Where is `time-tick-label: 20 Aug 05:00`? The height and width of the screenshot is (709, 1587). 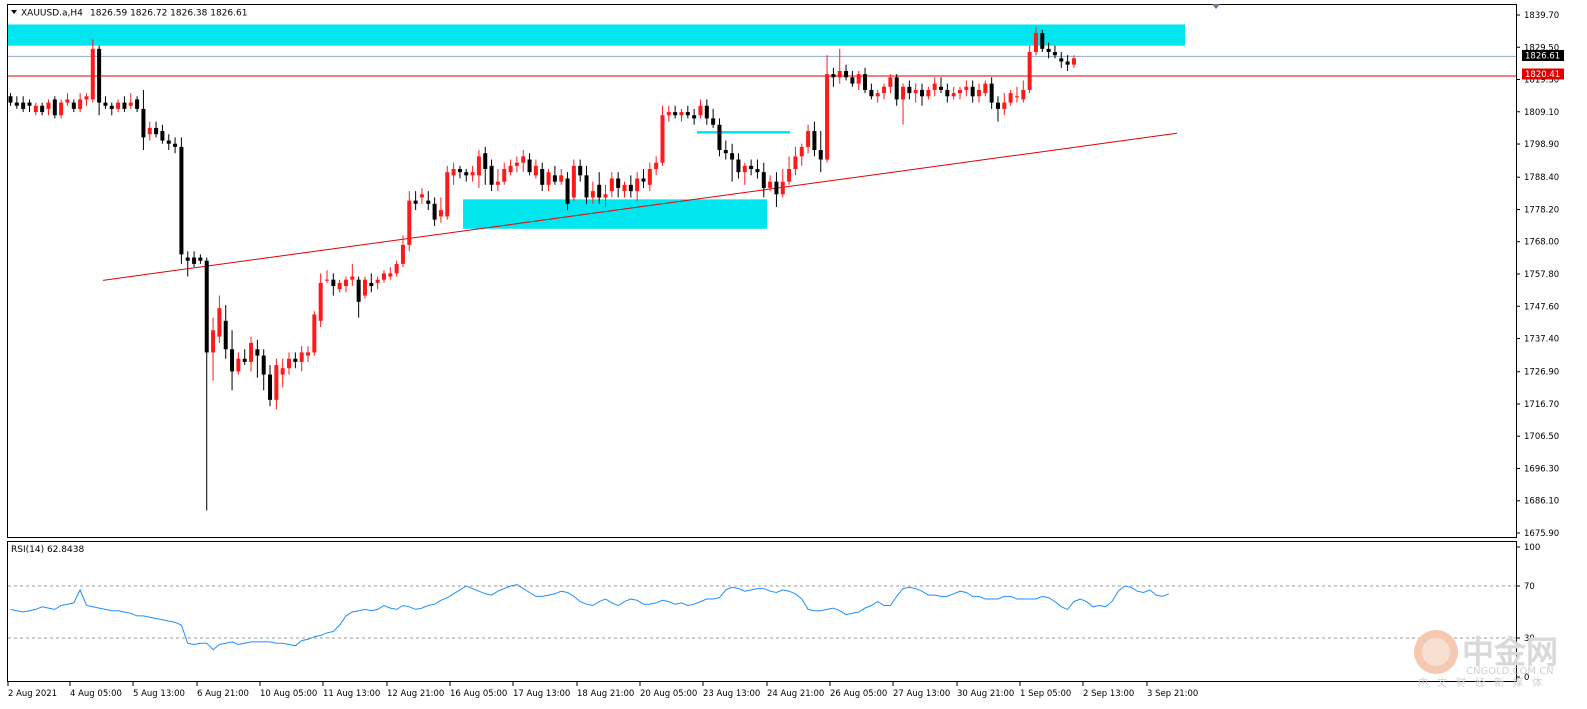
time-tick-label: 20 Aug 05:00 is located at coordinates (668, 694).